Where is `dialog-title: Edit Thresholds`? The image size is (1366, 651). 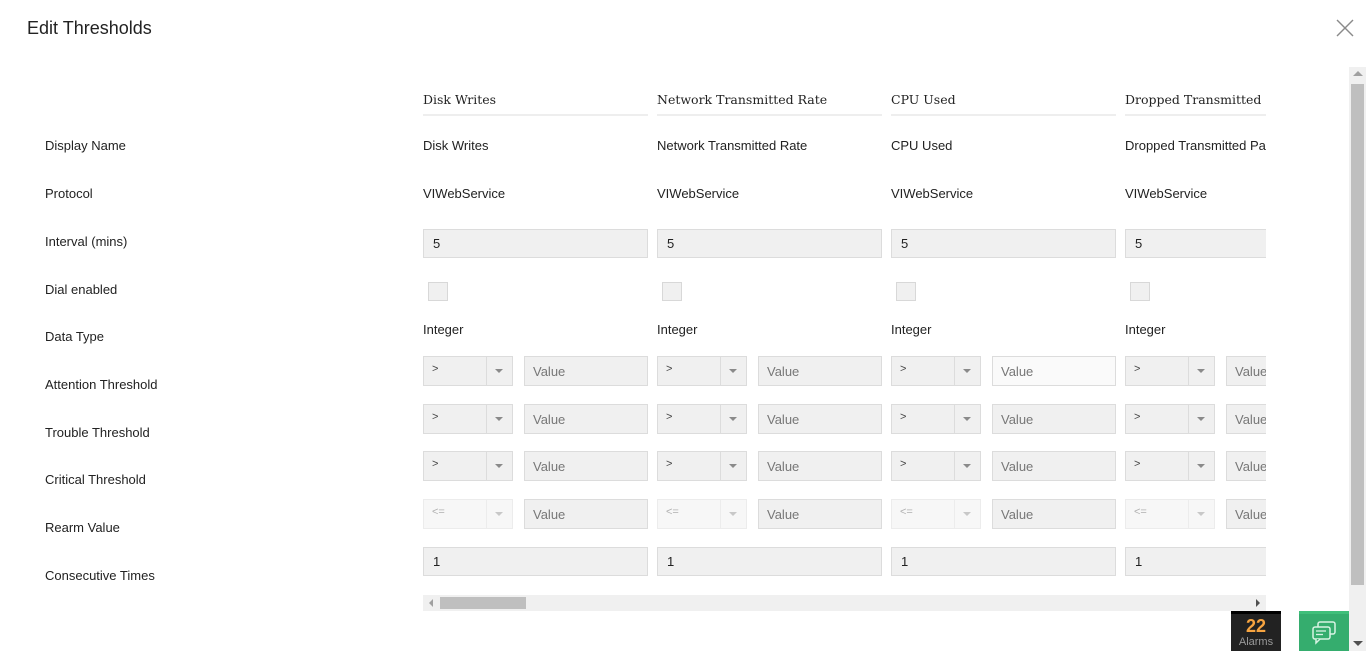
dialog-title: Edit Thresholds is located at coordinates (89, 28).